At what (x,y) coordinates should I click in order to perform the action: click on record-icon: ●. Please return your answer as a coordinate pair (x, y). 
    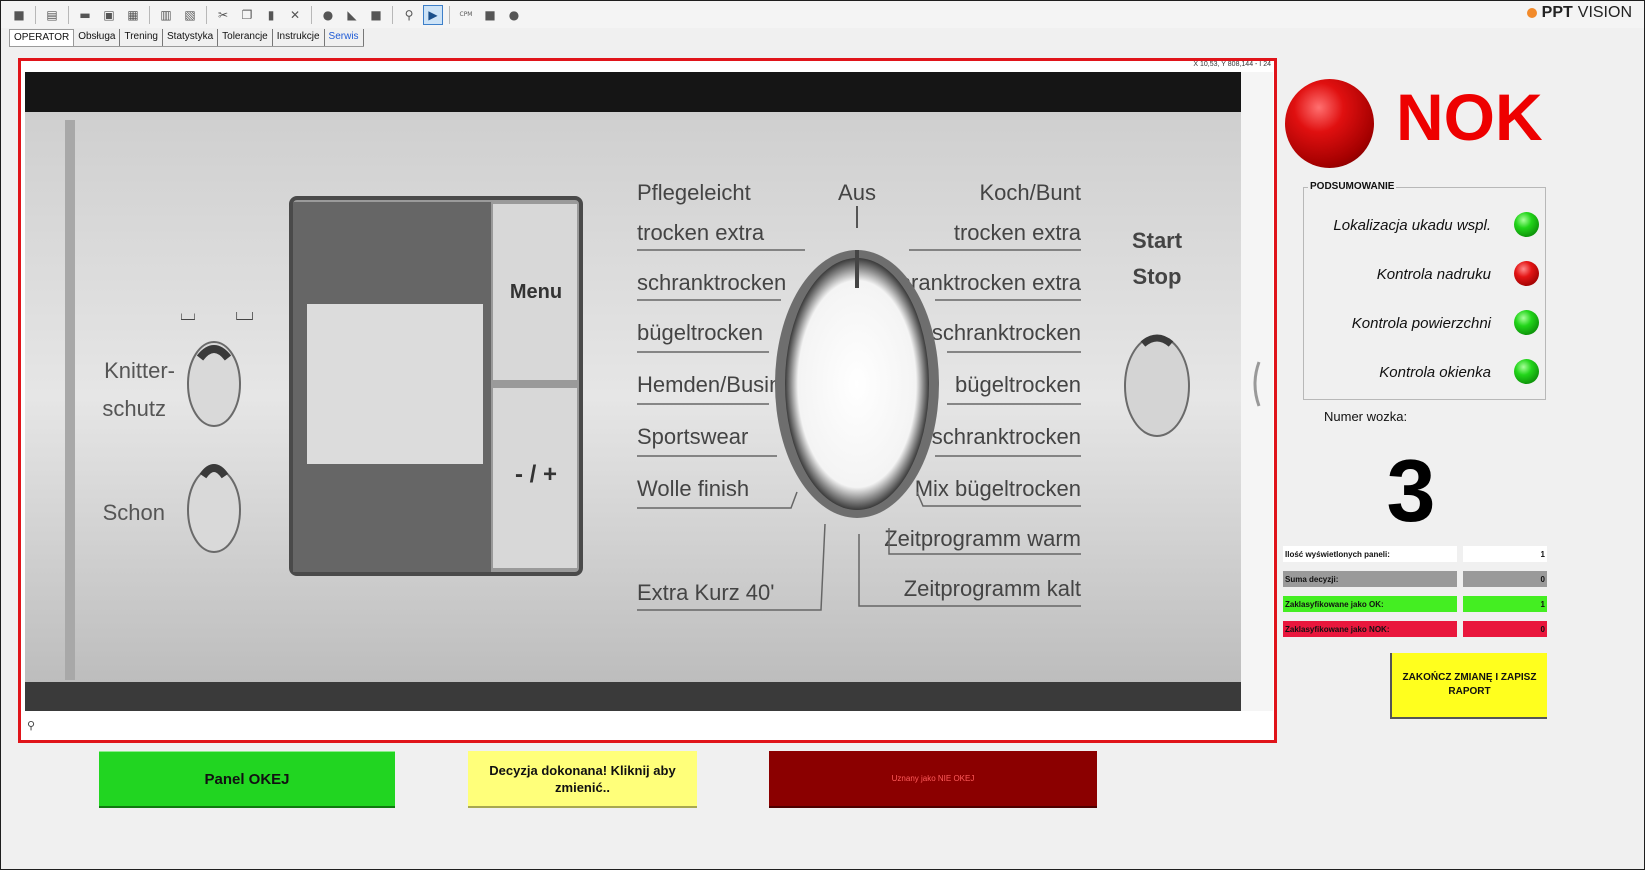
    Looking at the image, I should click on (514, 15).